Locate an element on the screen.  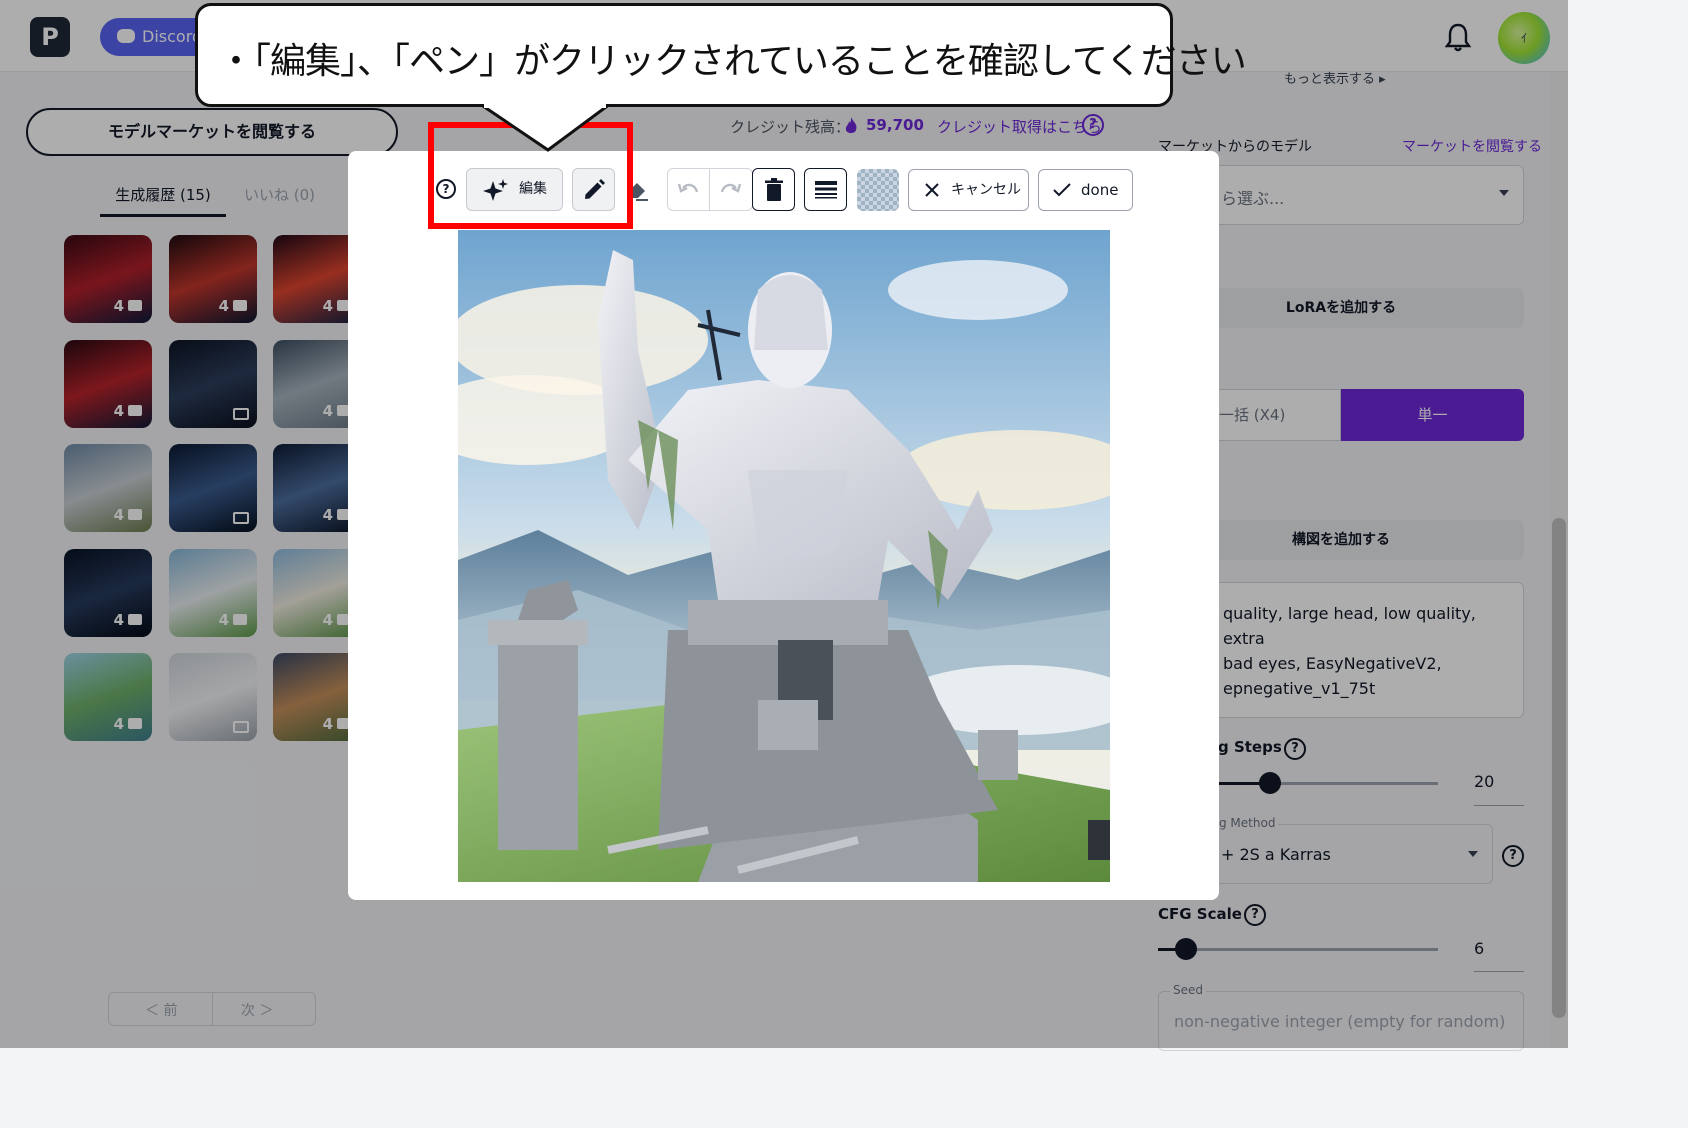
line-weight-icon is located at coordinates (826, 190).